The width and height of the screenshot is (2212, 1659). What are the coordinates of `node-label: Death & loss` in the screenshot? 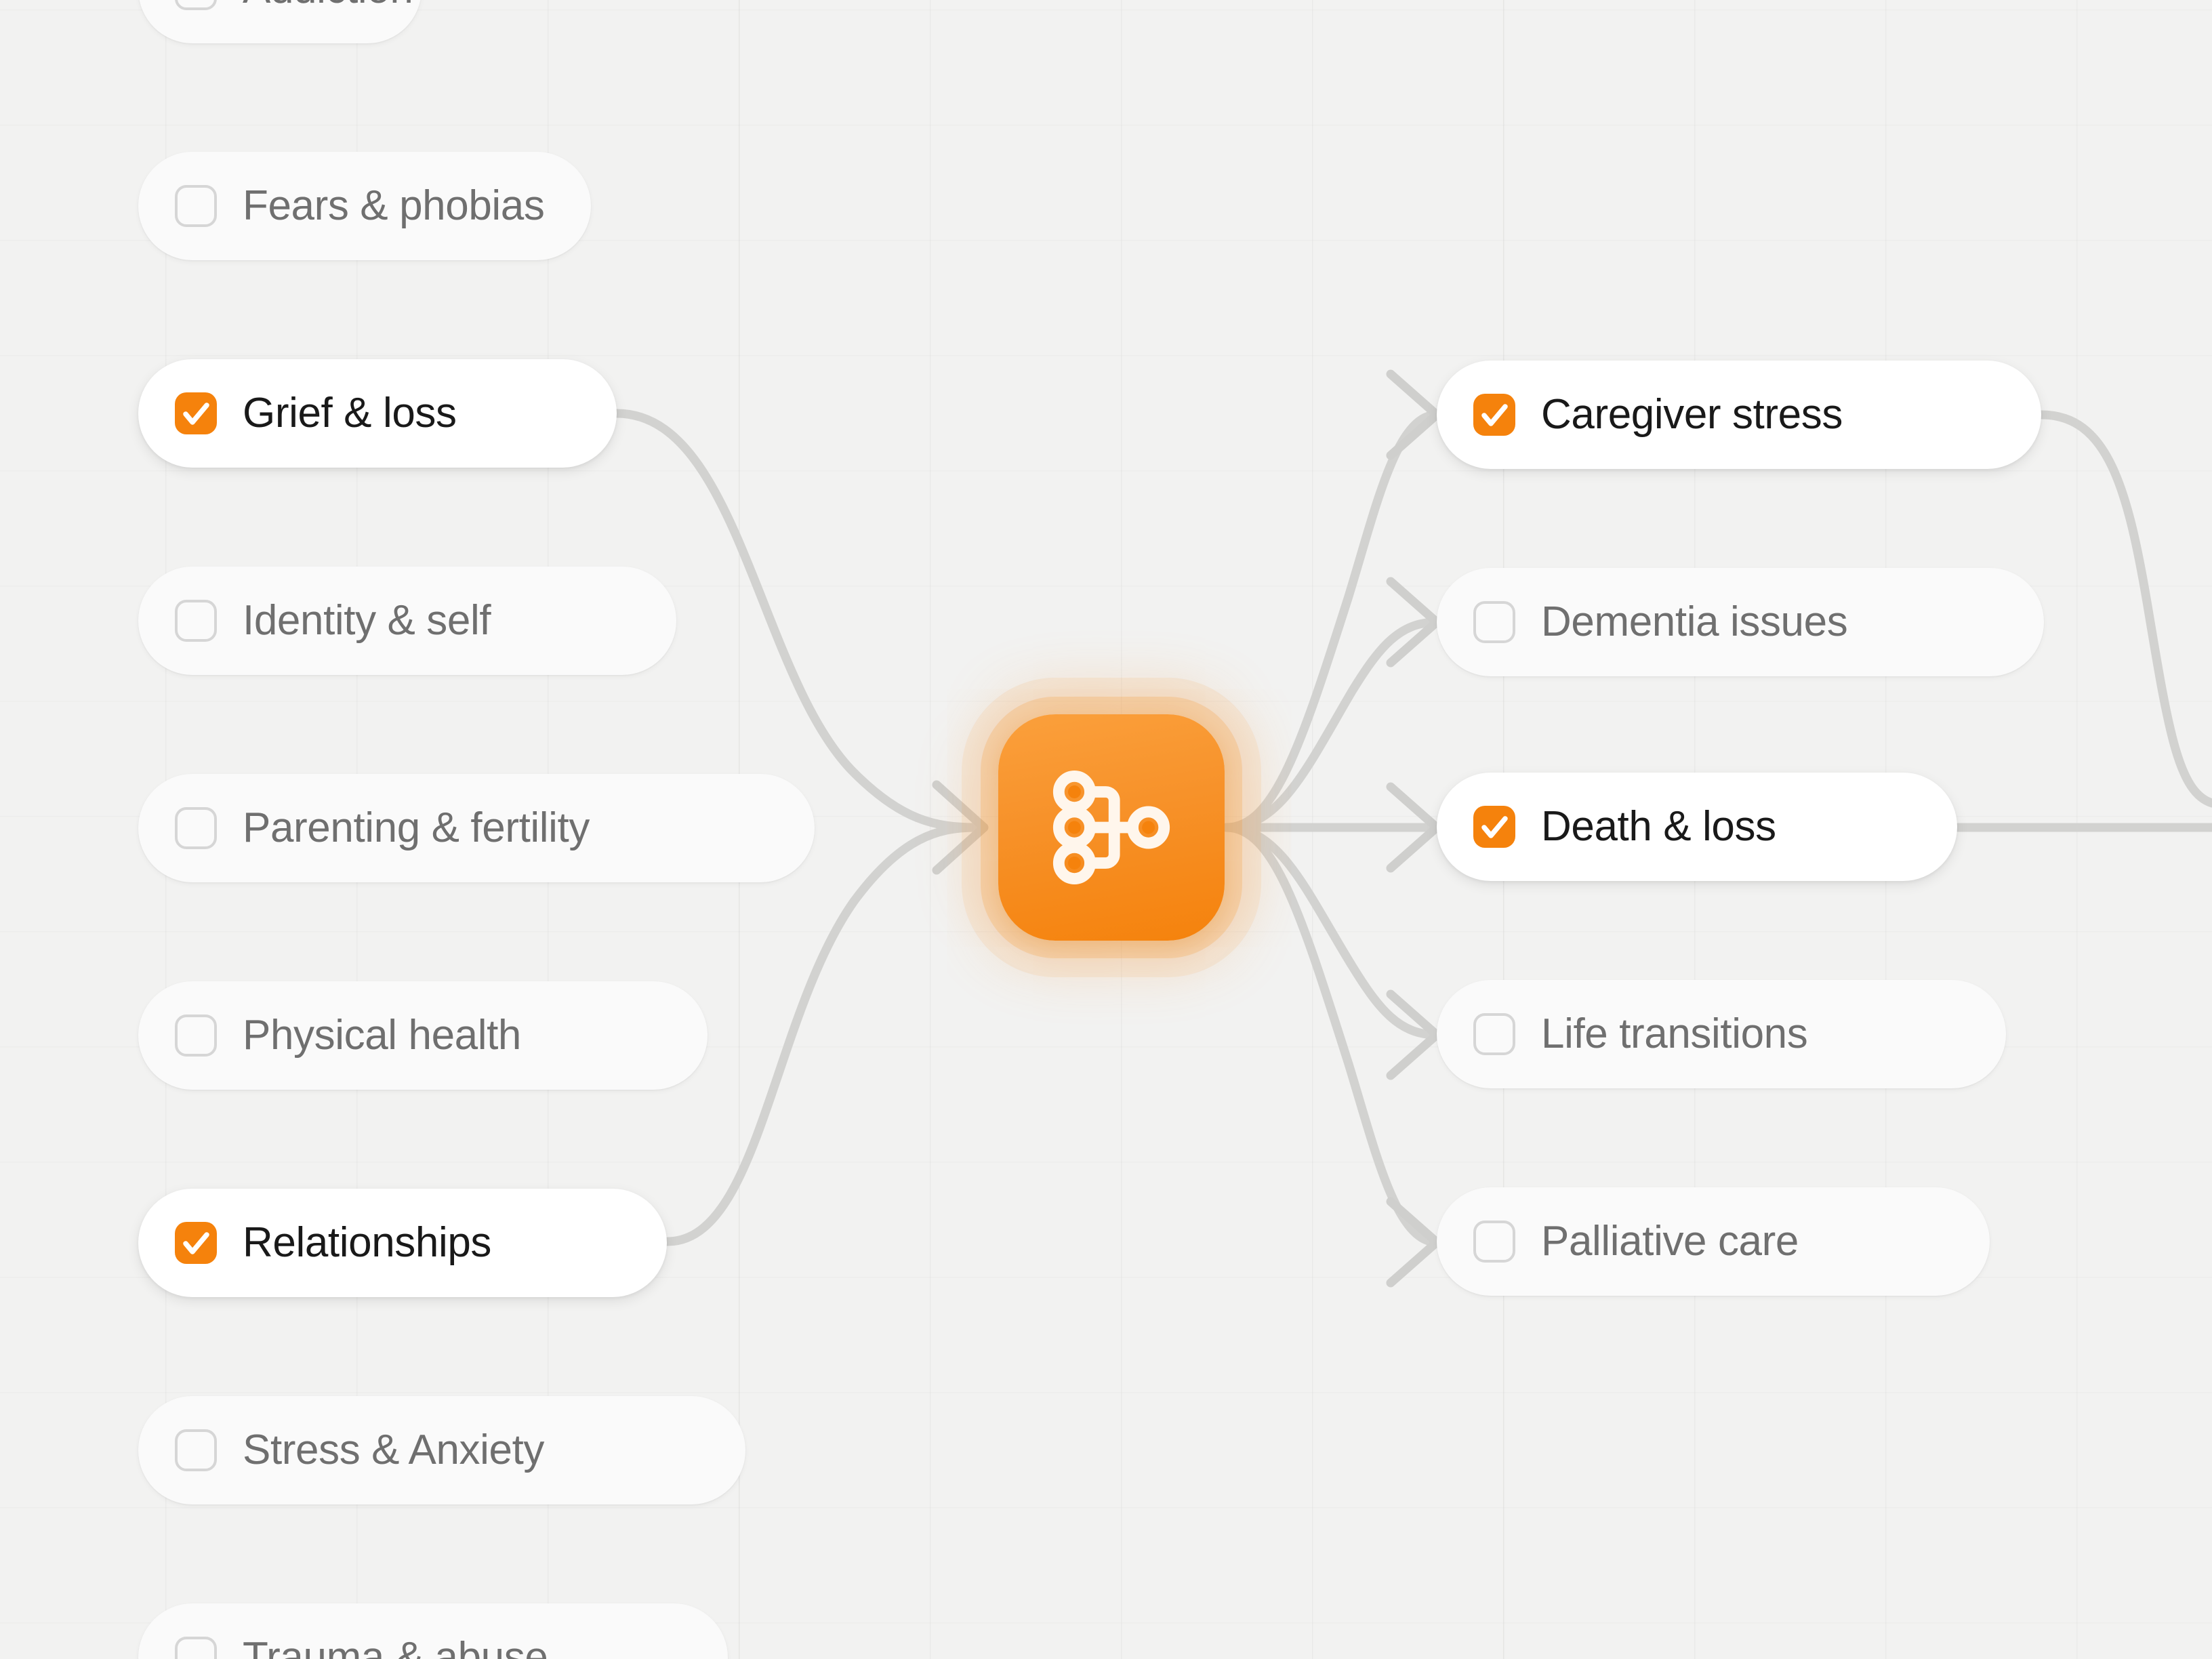 It's located at (1658, 827).